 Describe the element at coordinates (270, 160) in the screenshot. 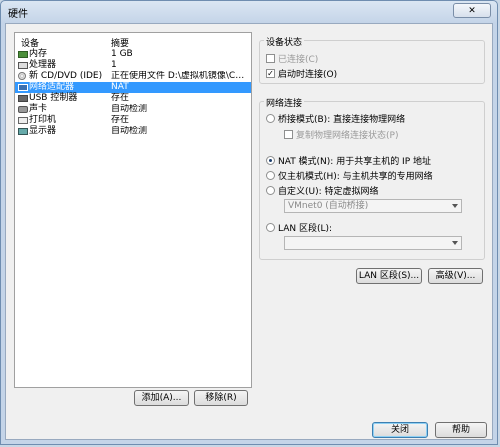

I see `nat-radio` at that location.